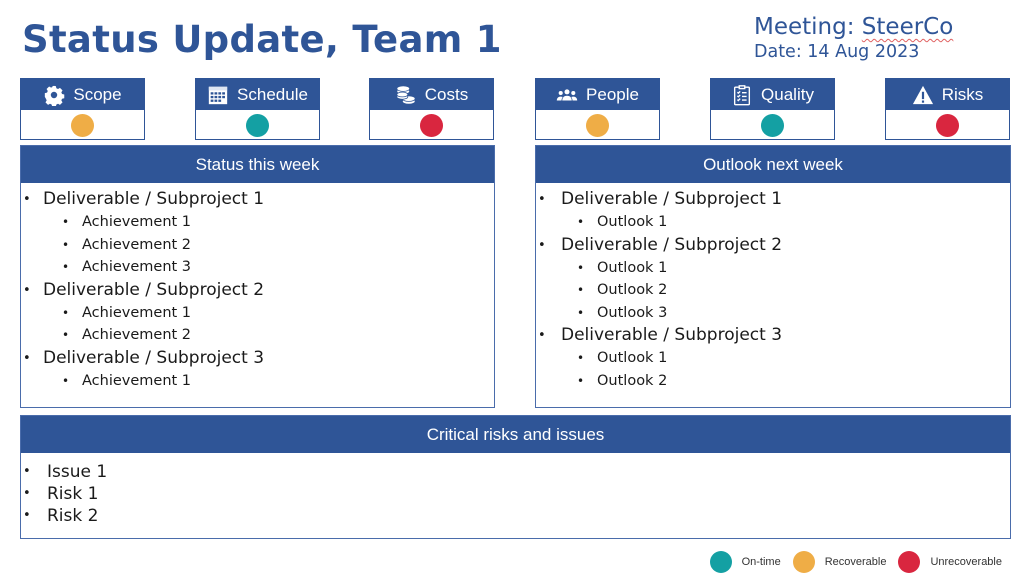 The height and width of the screenshot is (576, 1024). I want to click on meeting-info: Meeting: SteerCo, so click(853, 27).